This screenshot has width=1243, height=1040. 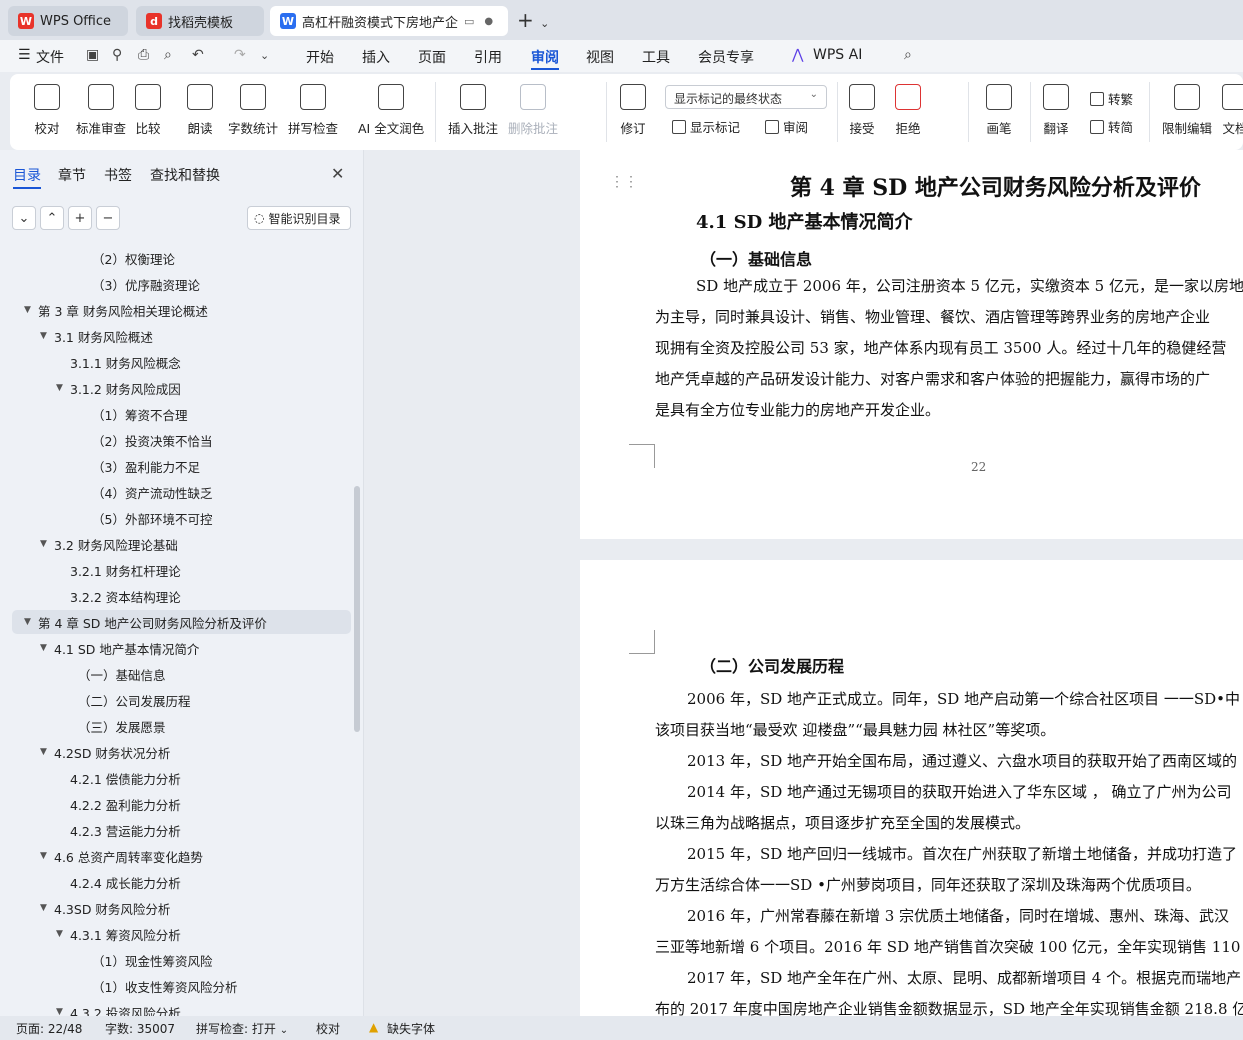 What do you see at coordinates (181, 908) in the screenshot?
I see `toc-item: ▼ 4.3SD 财务风险分析` at bounding box center [181, 908].